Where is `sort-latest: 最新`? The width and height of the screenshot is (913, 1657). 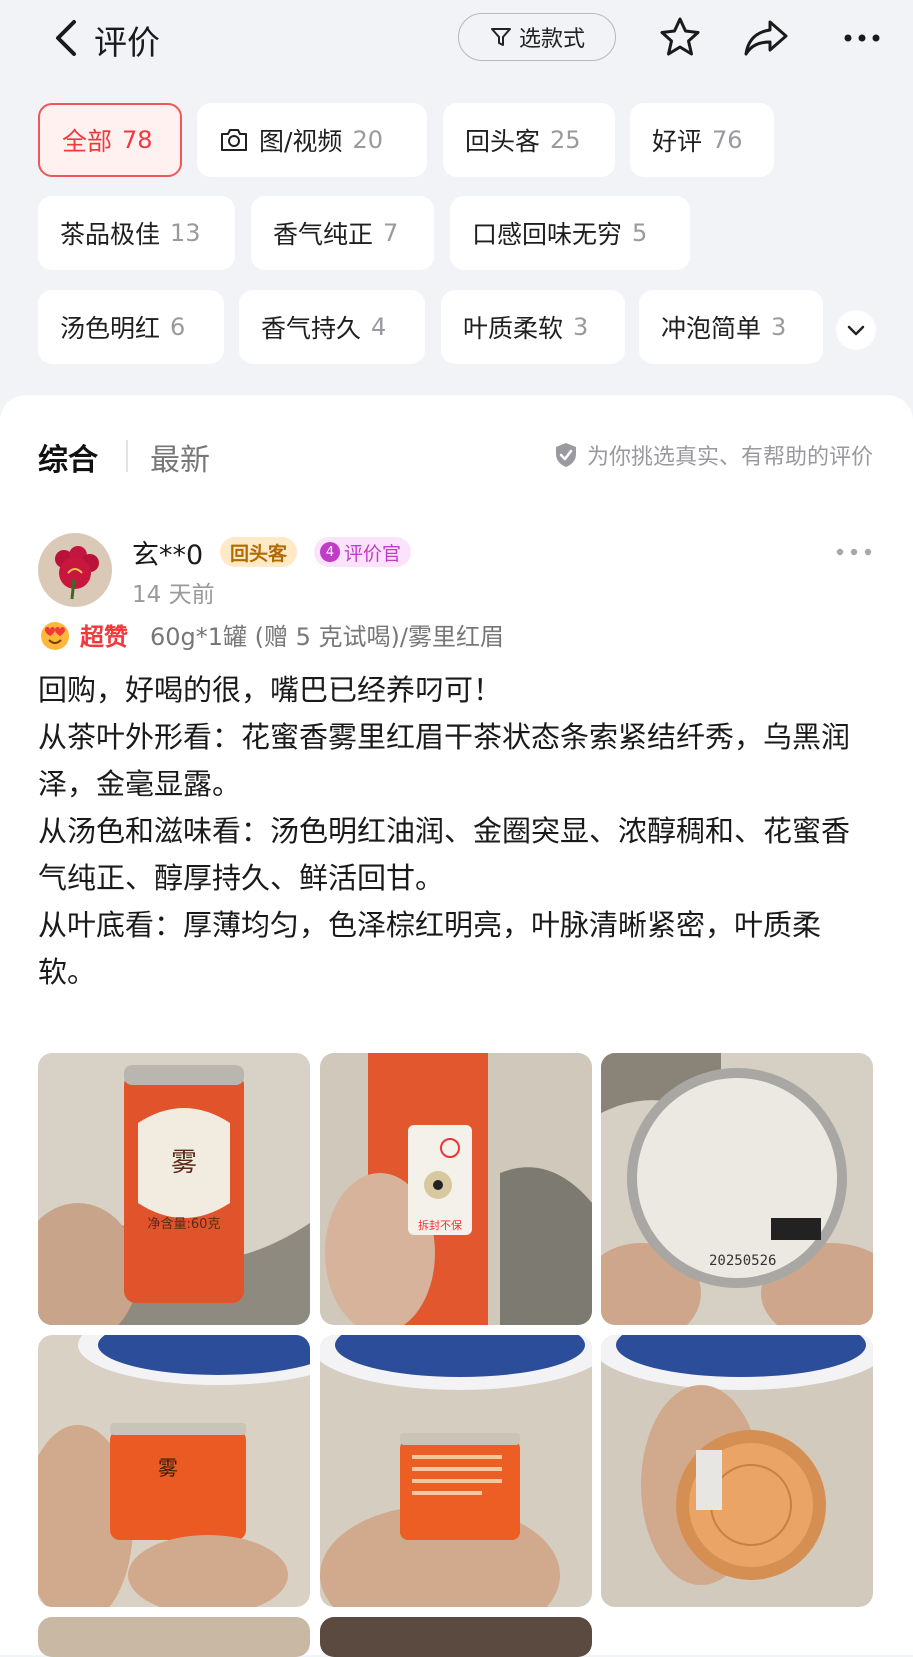 sort-latest: 最新 is located at coordinates (180, 457).